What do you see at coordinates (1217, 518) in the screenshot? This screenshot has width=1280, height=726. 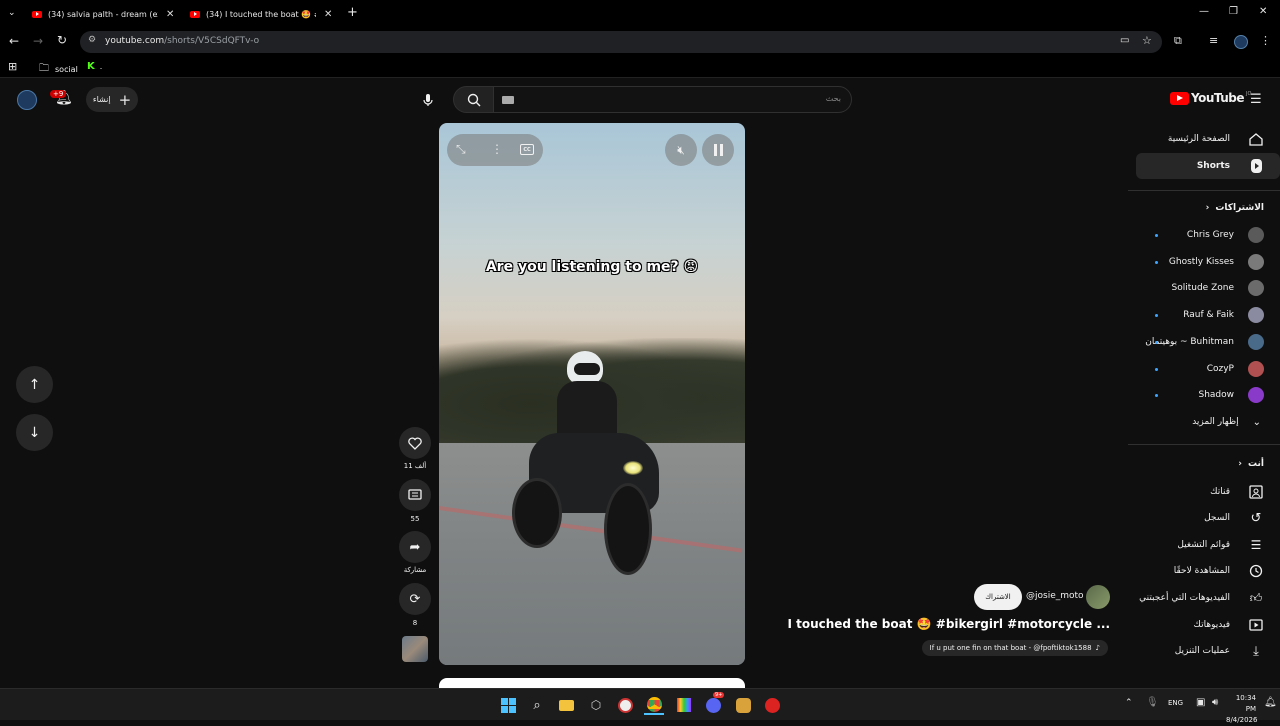 I see `sidebar-item-label: السجل` at bounding box center [1217, 518].